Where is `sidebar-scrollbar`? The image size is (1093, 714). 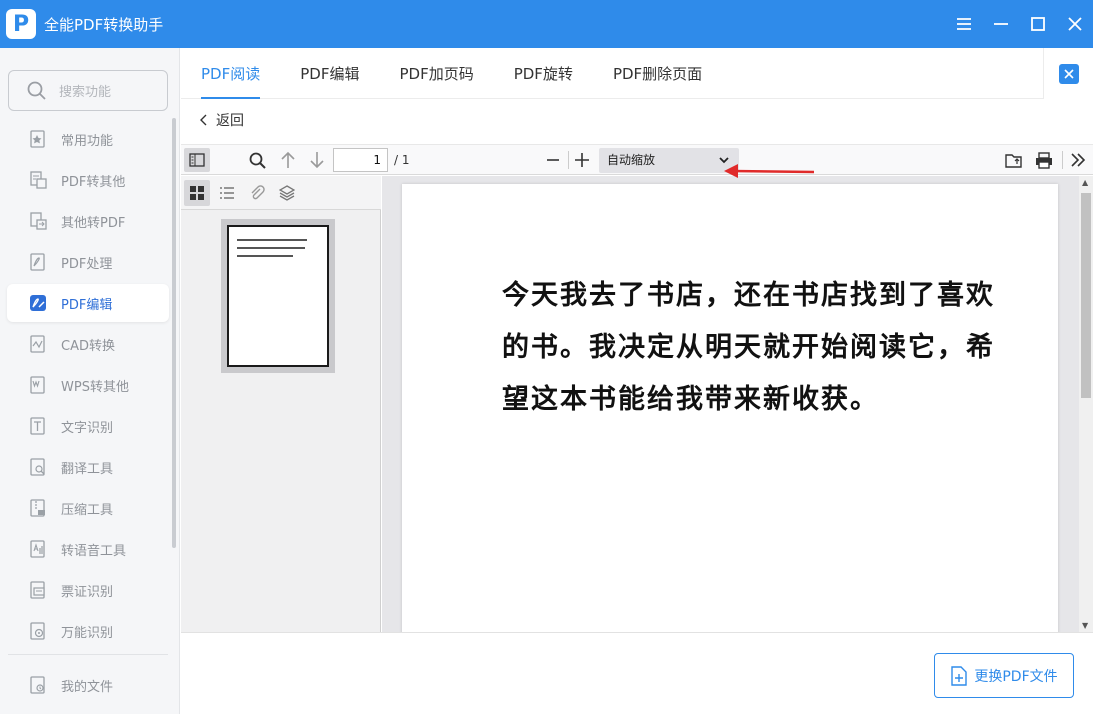 sidebar-scrollbar is located at coordinates (174, 333).